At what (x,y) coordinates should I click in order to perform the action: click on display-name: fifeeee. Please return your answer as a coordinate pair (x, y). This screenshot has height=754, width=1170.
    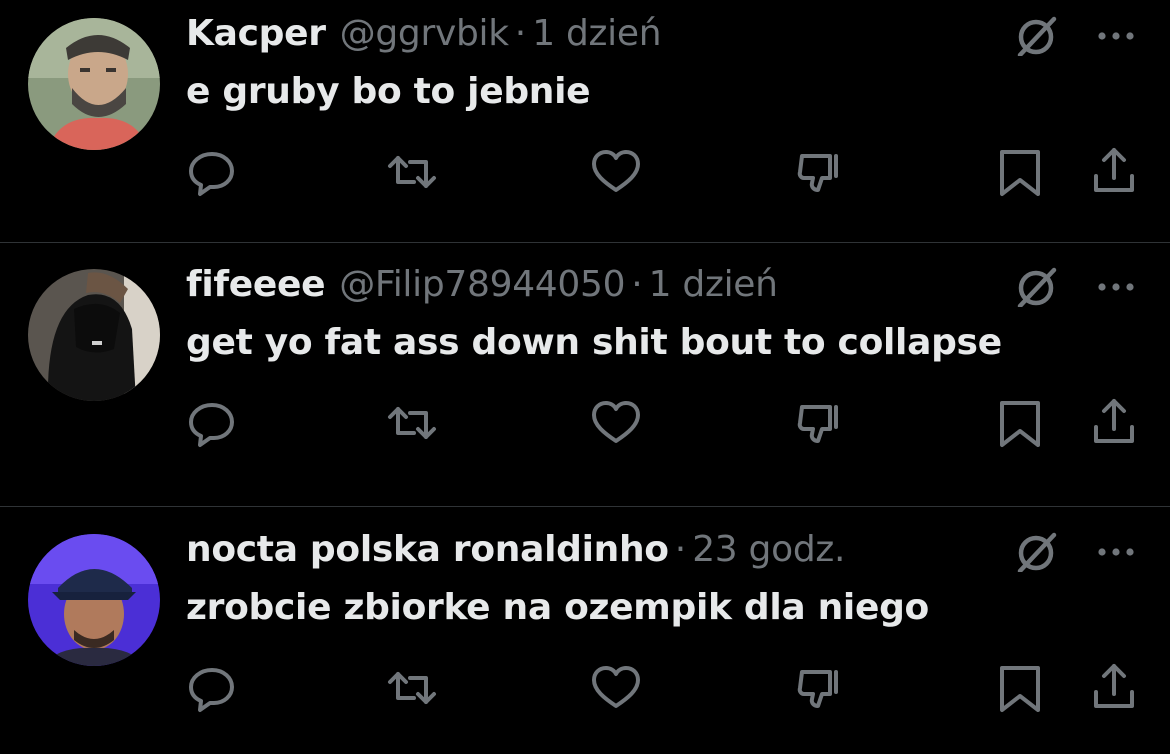
    Looking at the image, I should click on (256, 285).